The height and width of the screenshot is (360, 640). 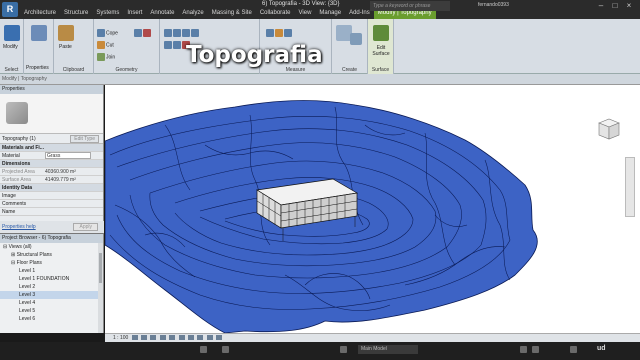 What do you see at coordinates (493, 5) in the screenshot?
I see `user-name: fernando0393` at bounding box center [493, 5].